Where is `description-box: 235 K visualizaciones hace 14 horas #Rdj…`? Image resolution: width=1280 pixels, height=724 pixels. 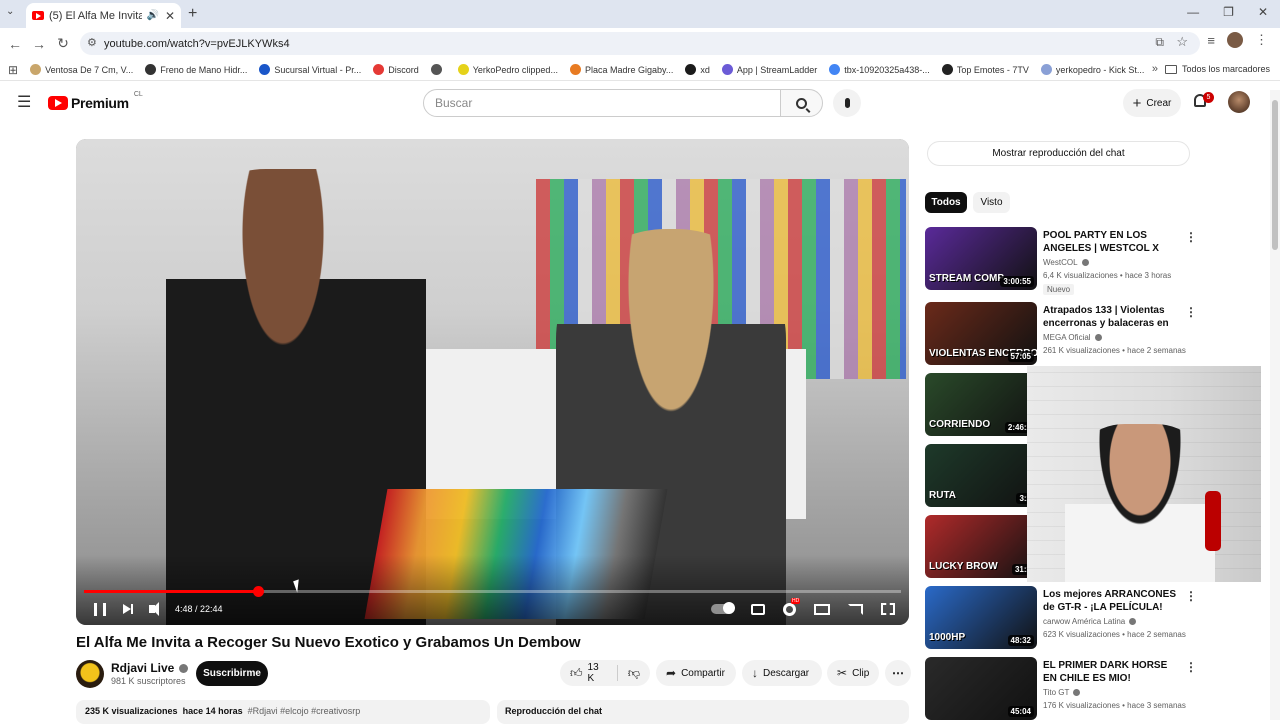 description-box: 235 K visualizaciones hace 14 horas #Rdj… is located at coordinates (283, 712).